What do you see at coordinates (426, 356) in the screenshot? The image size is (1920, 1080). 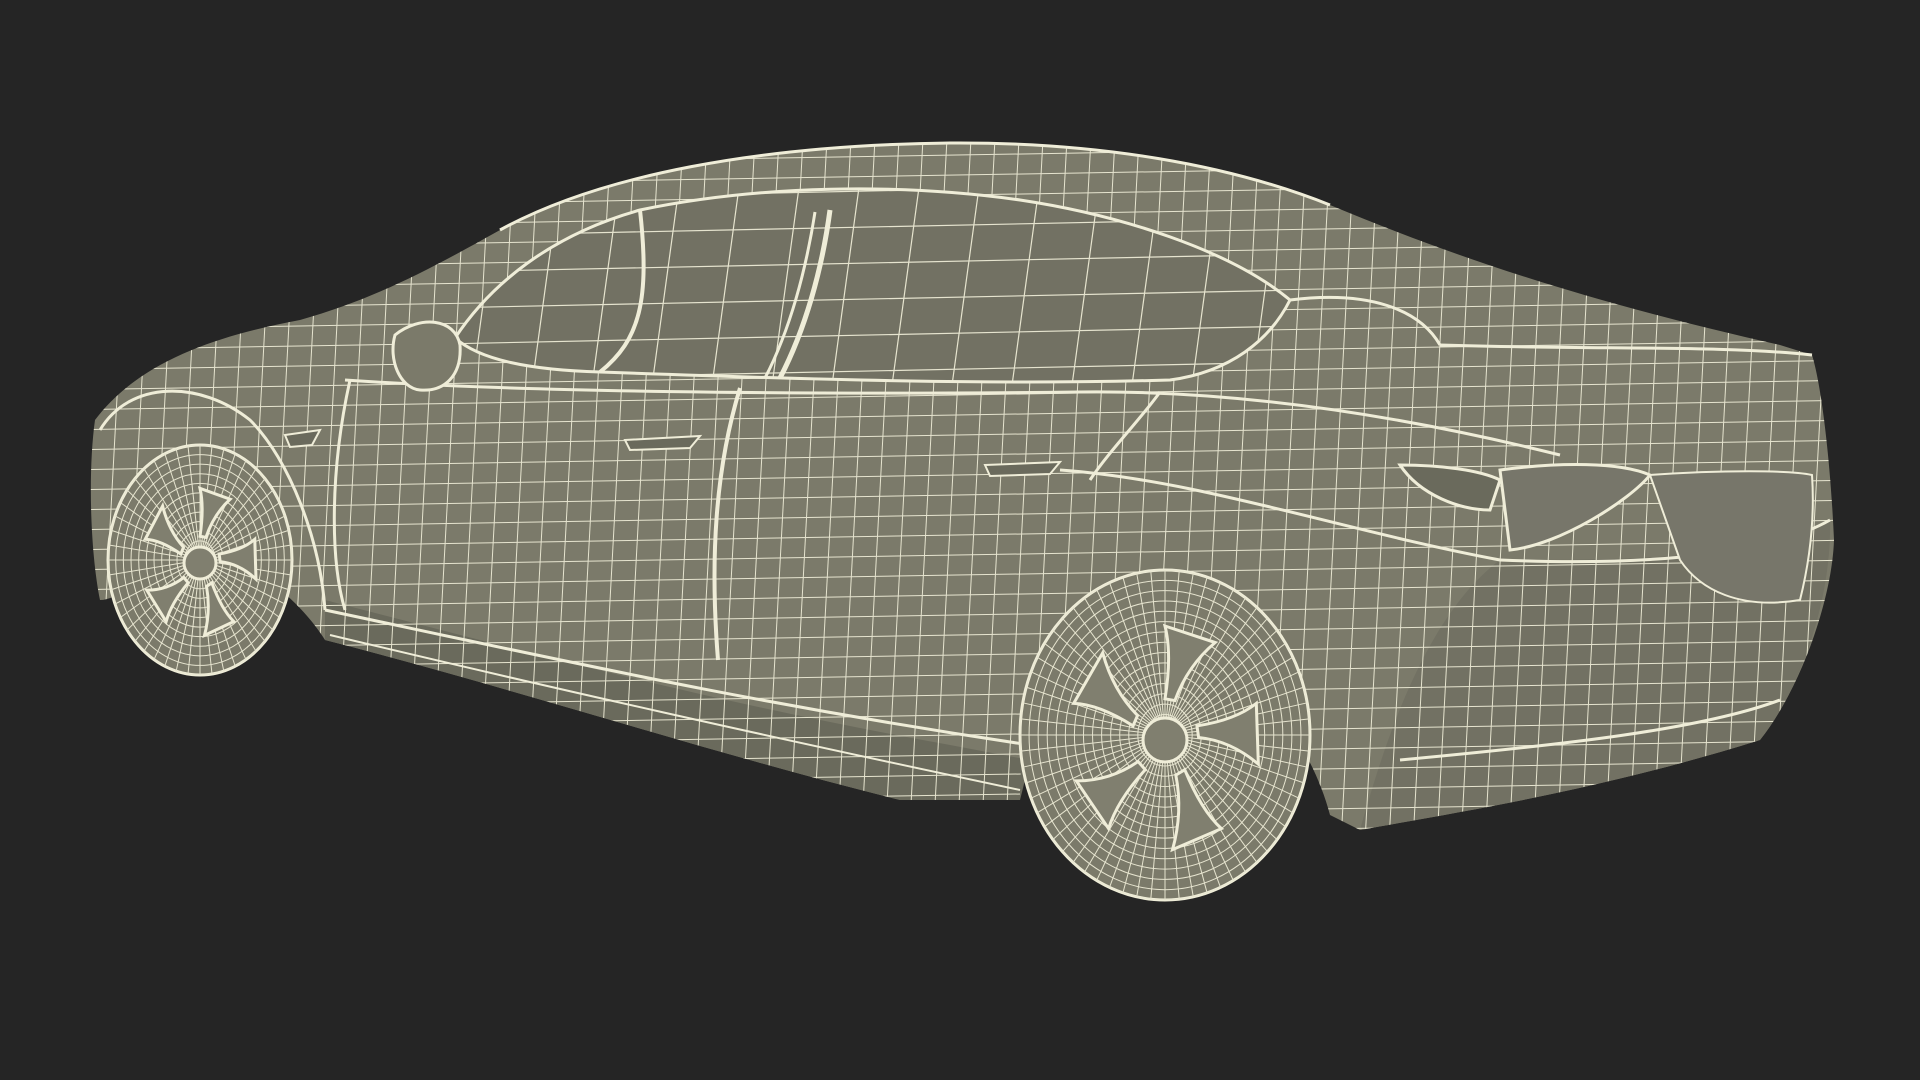 I see `side-mirror` at bounding box center [426, 356].